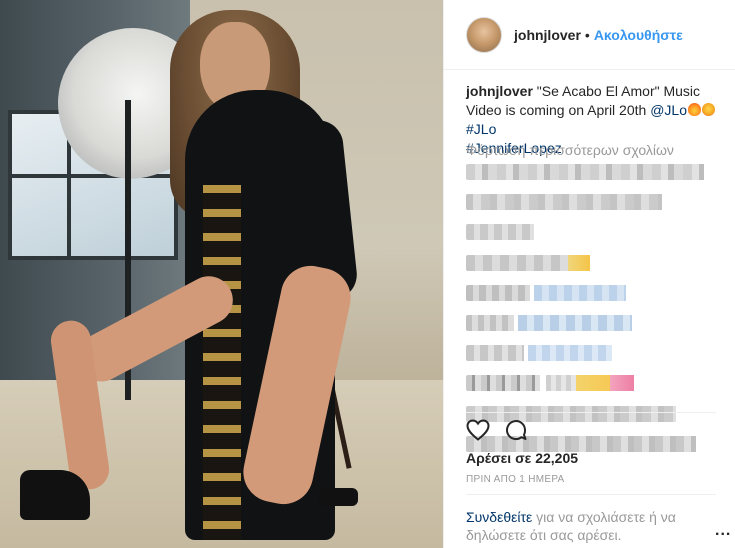 The height and width of the screenshot is (548, 735). Describe the element at coordinates (708, 109) in the screenshot. I see `heart-eyes-emoji-icon` at that location.